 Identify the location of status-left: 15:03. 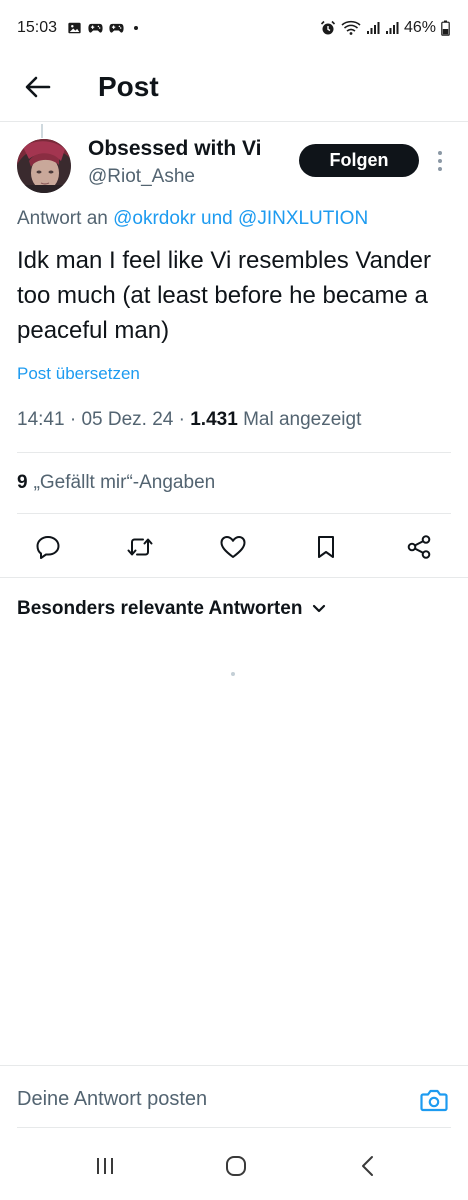
(78, 28).